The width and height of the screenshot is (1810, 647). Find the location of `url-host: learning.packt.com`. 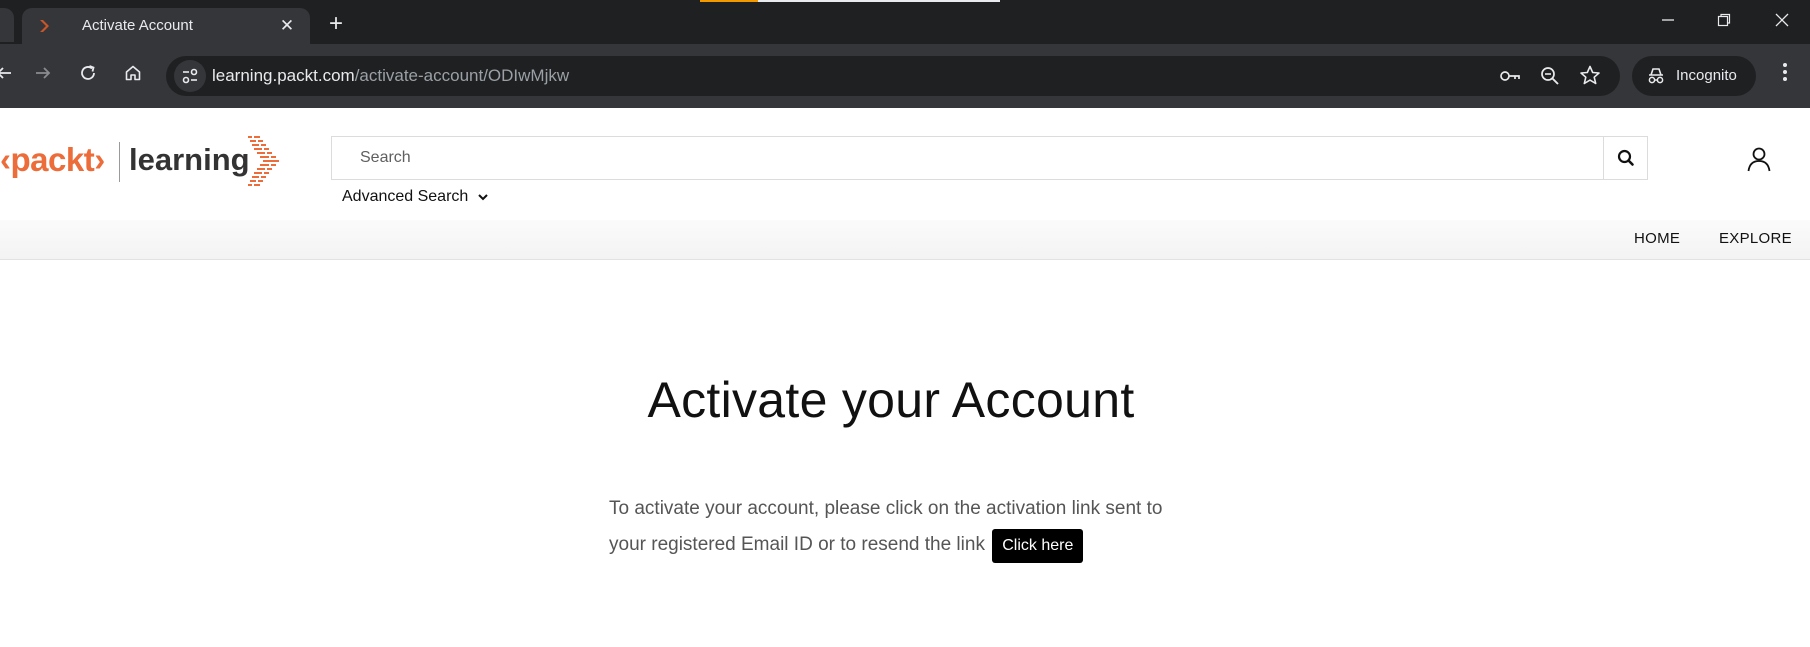

url-host: learning.packt.com is located at coordinates (283, 75).